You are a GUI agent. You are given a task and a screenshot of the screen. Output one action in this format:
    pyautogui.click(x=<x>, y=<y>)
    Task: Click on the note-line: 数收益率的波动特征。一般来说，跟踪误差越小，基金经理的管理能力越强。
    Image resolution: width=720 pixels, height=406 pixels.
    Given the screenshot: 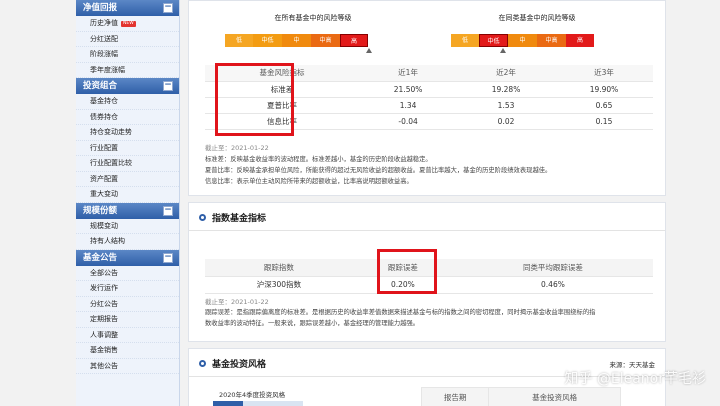 What is the action you would take?
    pyautogui.click(x=312, y=323)
    